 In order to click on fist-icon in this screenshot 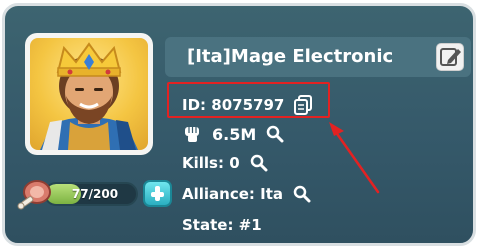, I will do `click(192, 134)`.